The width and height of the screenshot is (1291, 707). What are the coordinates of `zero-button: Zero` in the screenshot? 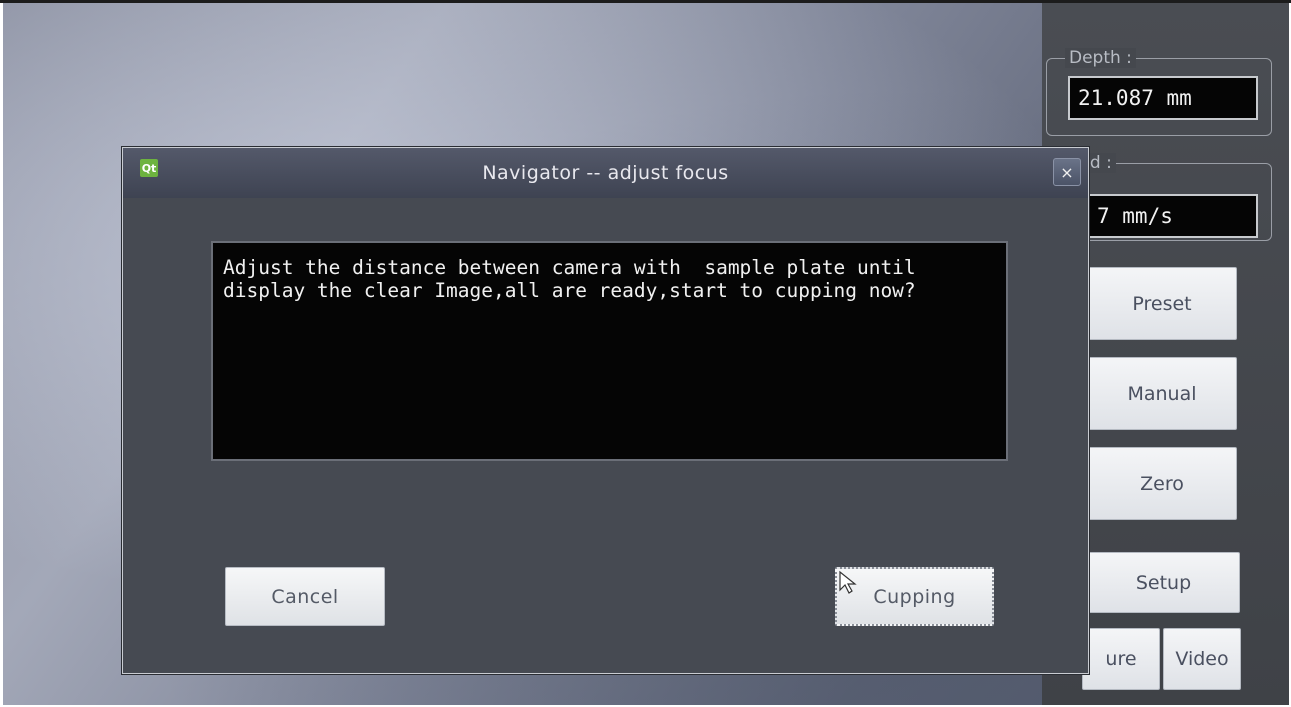 It's located at (1162, 483).